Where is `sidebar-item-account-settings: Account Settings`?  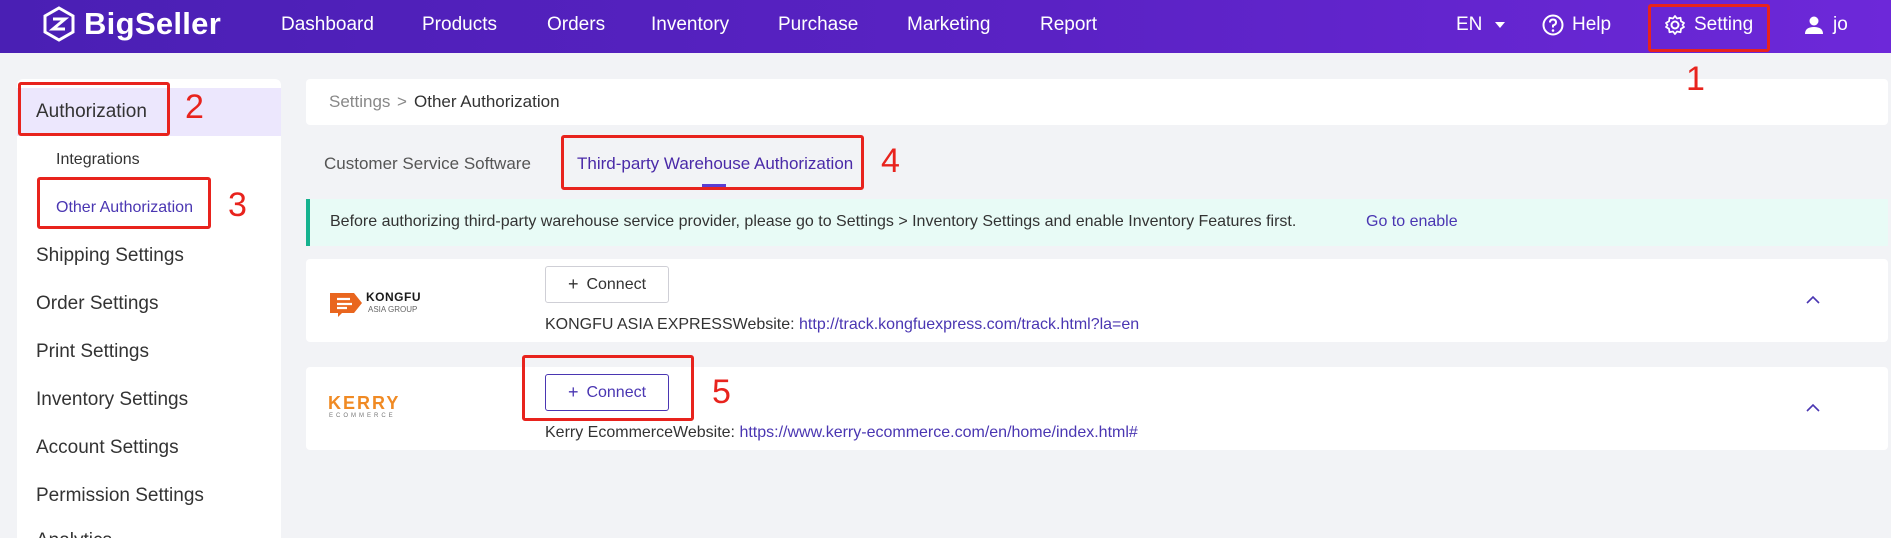 sidebar-item-account-settings: Account Settings is located at coordinates (107, 448).